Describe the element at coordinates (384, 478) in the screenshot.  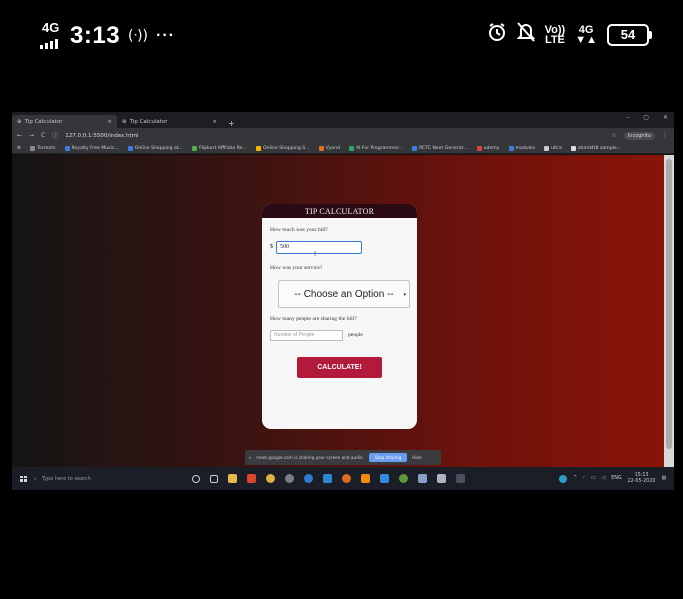
I see `vscode-icon` at that location.